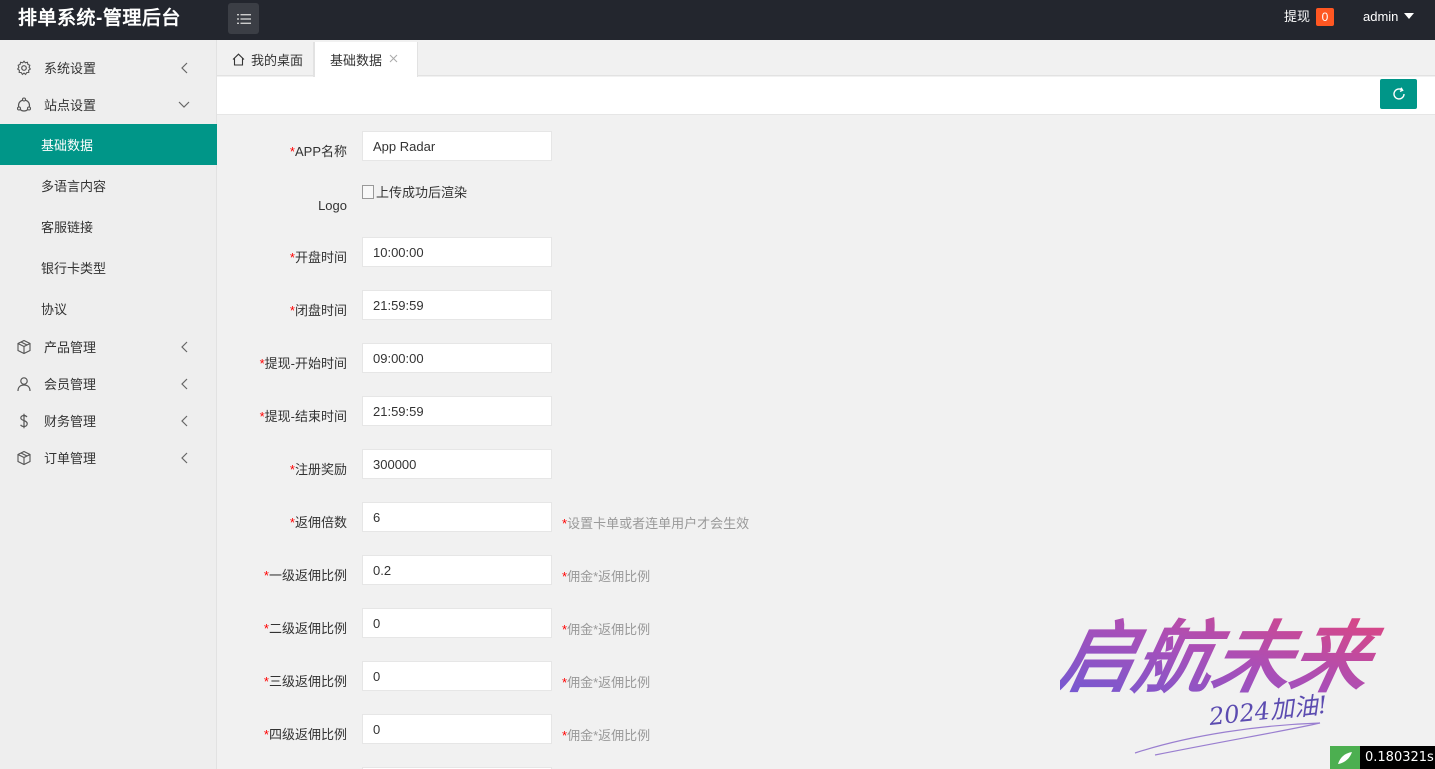 The image size is (1435, 769). I want to click on broken-image-icon, so click(368, 191).